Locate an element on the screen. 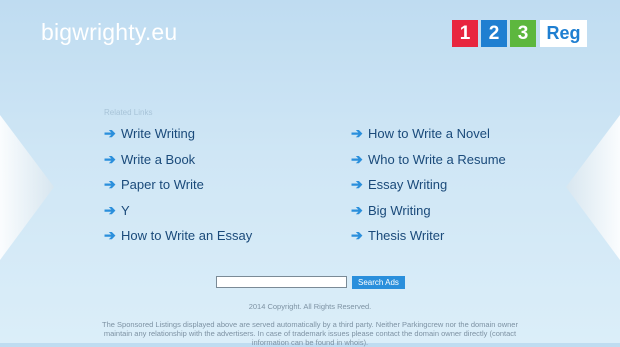  logo-reg: Reg is located at coordinates (563, 33).